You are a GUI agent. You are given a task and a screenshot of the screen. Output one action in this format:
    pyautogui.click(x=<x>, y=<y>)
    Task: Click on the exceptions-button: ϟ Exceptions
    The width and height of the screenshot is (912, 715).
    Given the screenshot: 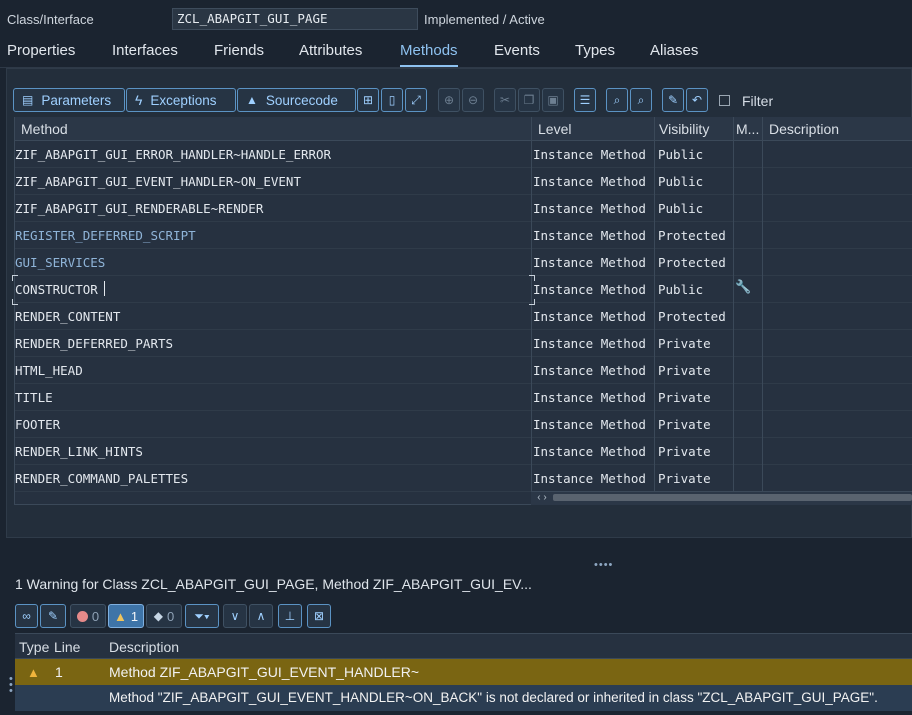 What is the action you would take?
    pyautogui.click(x=181, y=100)
    